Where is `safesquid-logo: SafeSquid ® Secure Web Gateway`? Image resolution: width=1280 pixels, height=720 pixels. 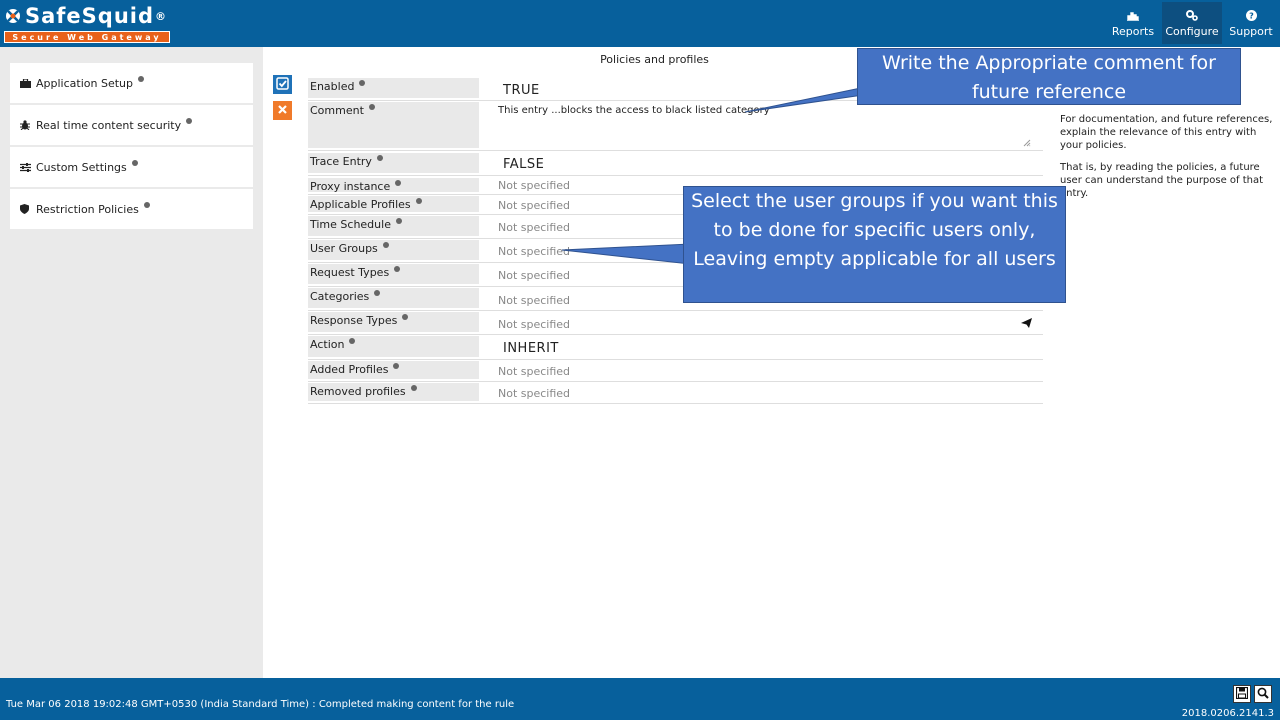
safesquid-logo: SafeSquid ® Secure Web Gateway is located at coordinates (87, 23).